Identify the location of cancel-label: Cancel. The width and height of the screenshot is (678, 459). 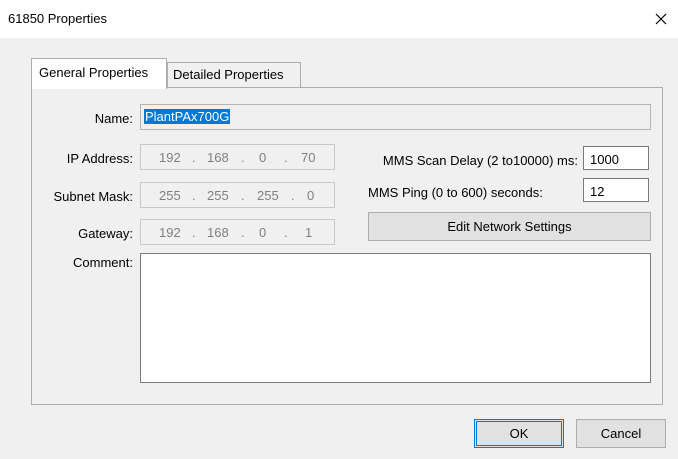
(621, 433).